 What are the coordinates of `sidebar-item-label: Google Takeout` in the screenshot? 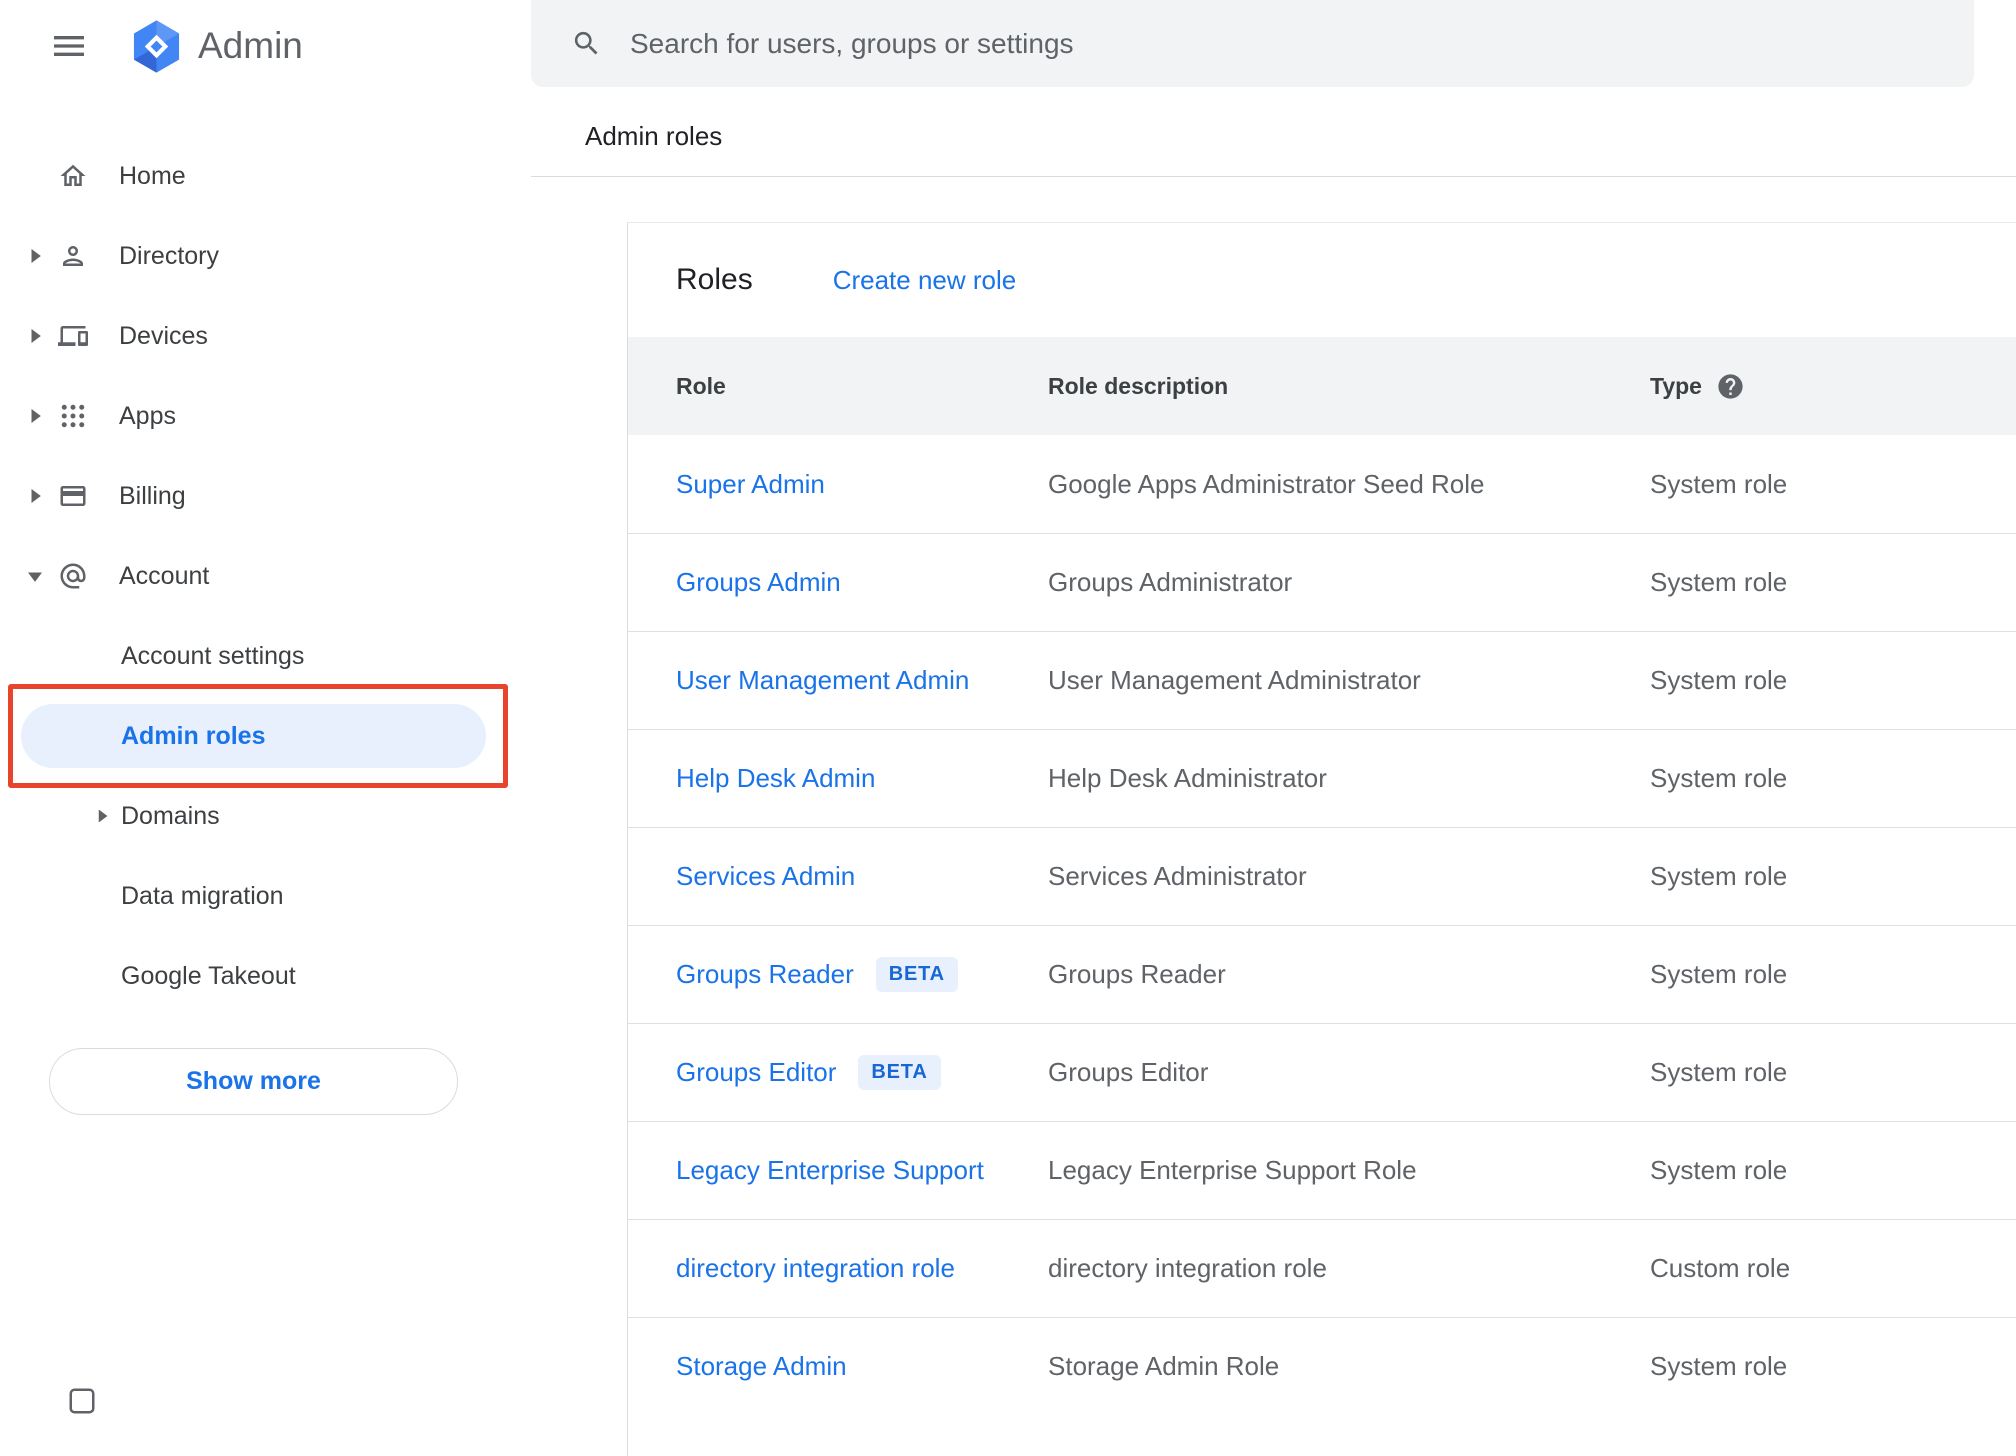 It's located at (208, 975).